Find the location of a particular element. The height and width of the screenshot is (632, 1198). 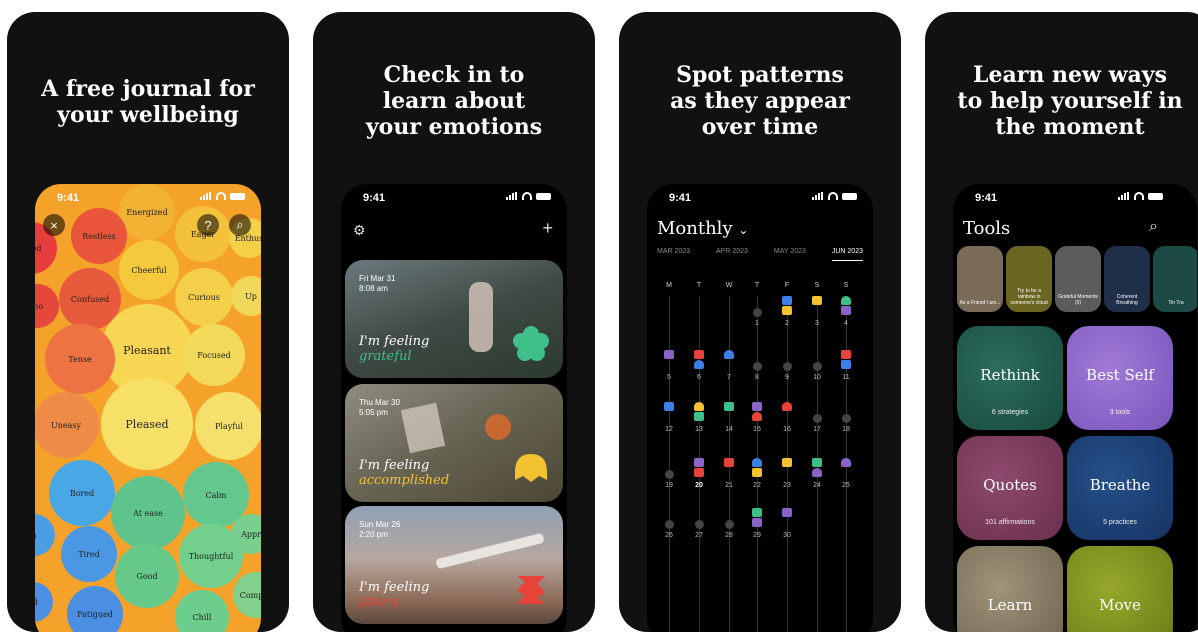

journal-entry-card: Fri Mar 31 8:08 am I'm feeling grateful is located at coordinates (454, 319).